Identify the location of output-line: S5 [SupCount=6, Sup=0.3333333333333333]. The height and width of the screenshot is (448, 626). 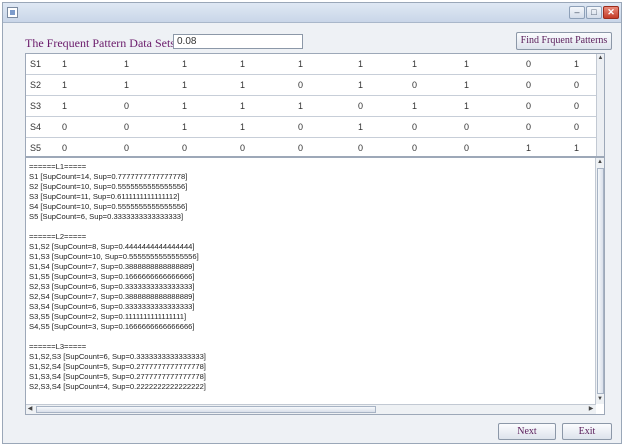
(106, 216).